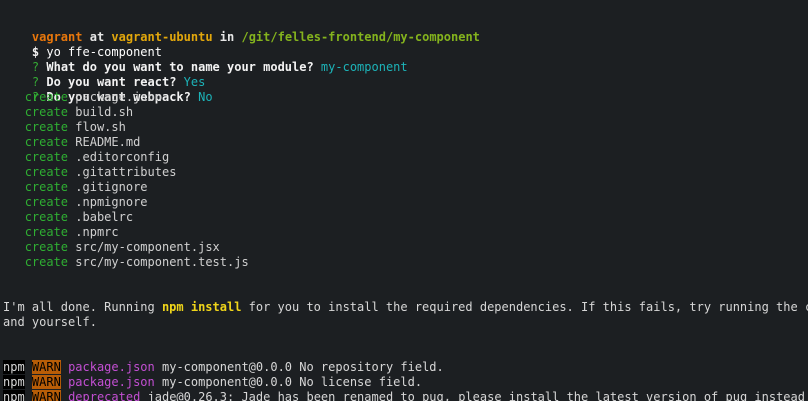  Describe the element at coordinates (118, 97) in the screenshot. I see `created-file: package.json` at that location.